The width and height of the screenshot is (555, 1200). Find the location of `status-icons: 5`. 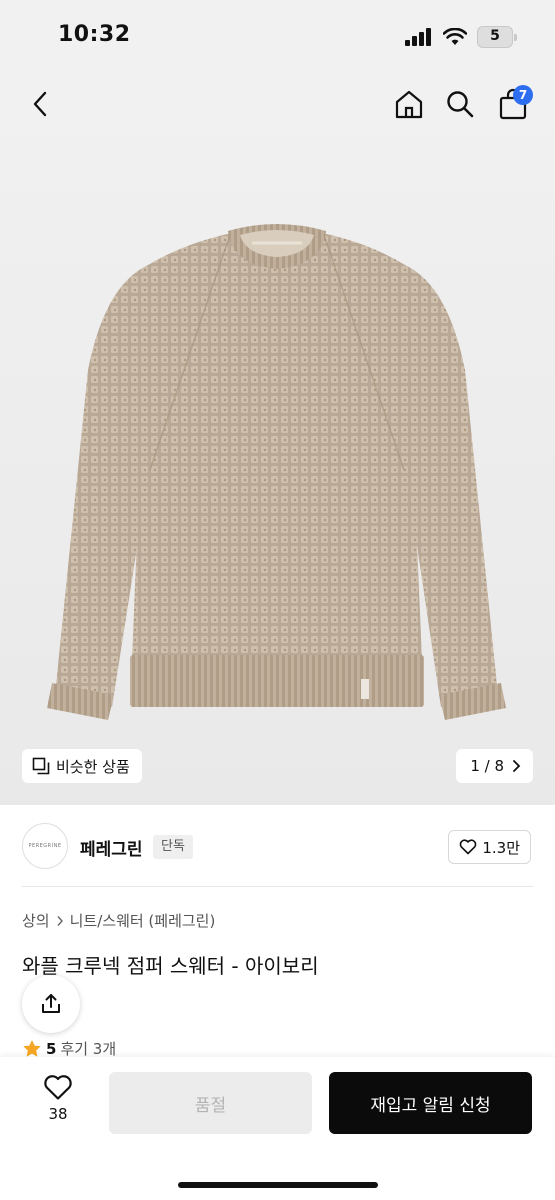

status-icons: 5 is located at coordinates (461, 37).